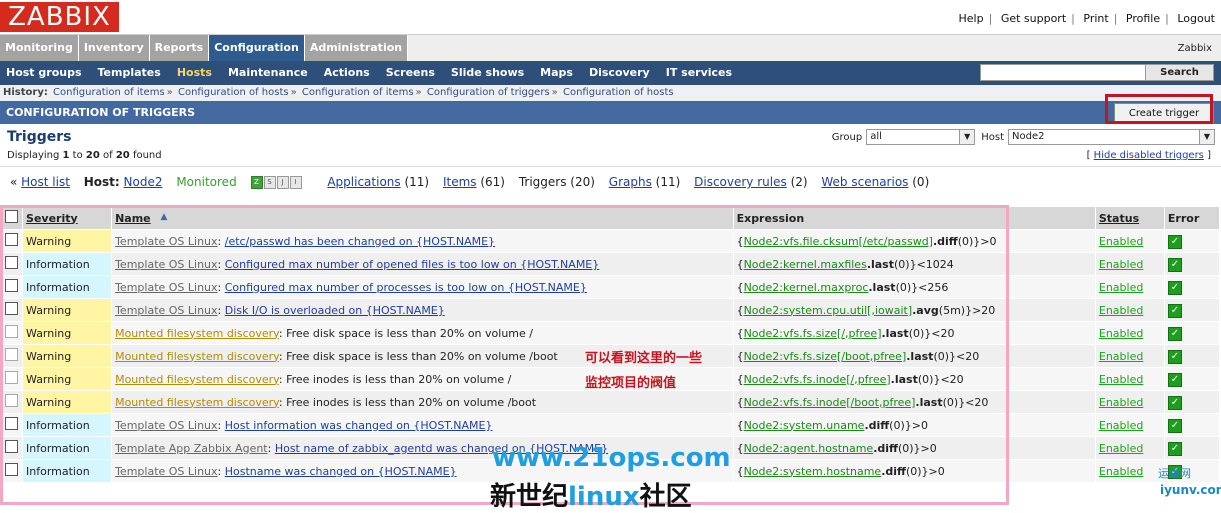  I want to click on web-count: (0), so click(921, 182).